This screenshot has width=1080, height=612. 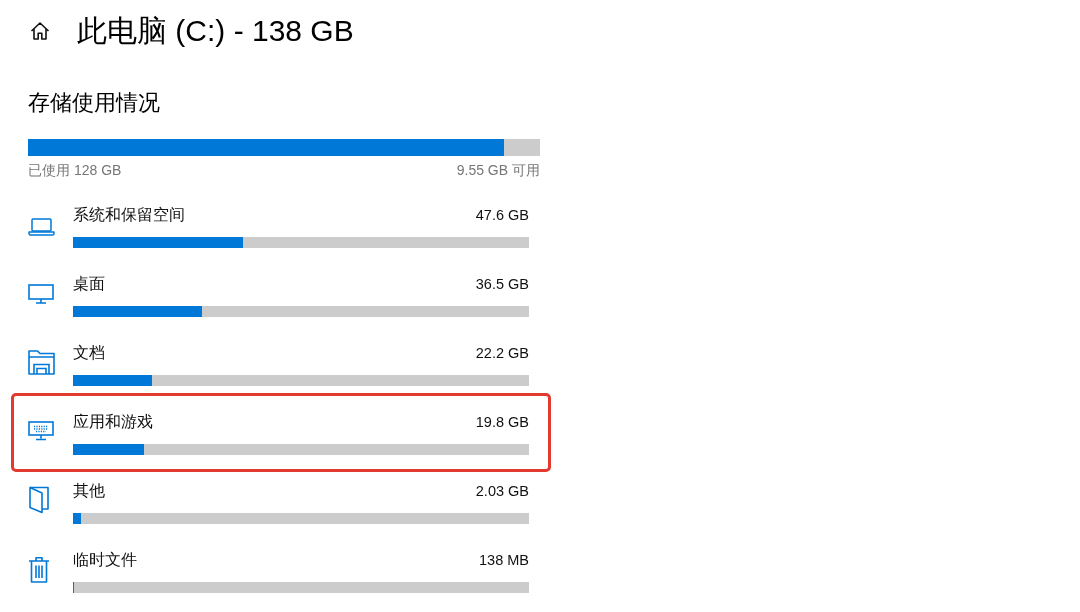 I want to click on category-size: 19.8 GB, so click(x=502, y=422).